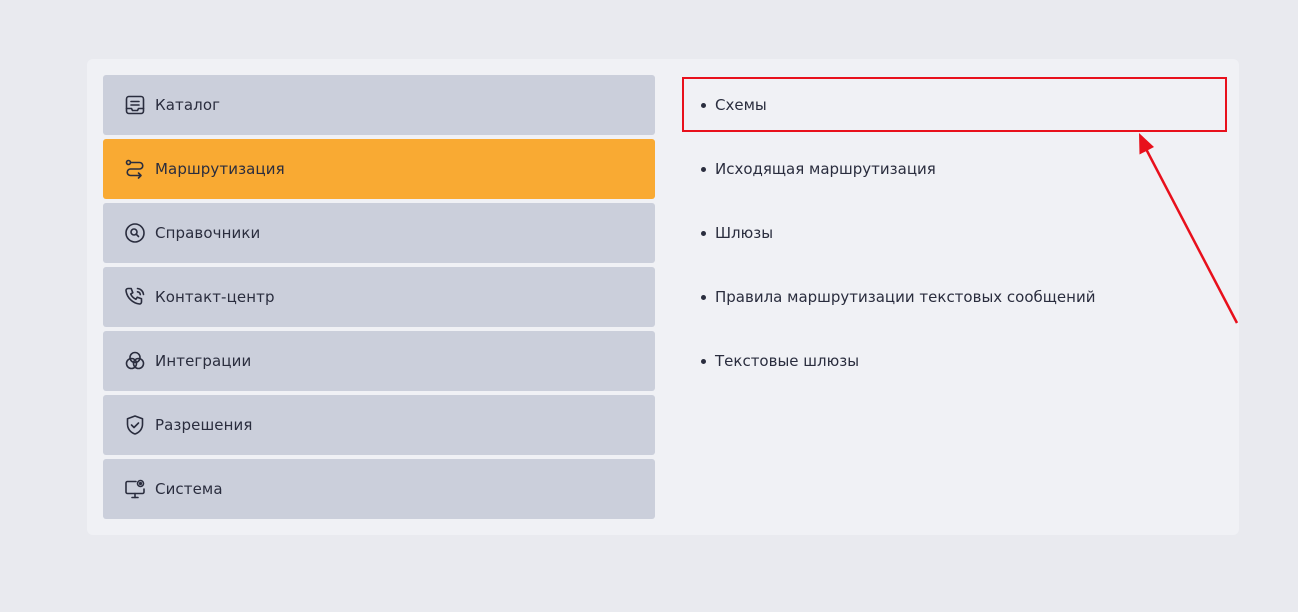 This screenshot has height=612, width=1298. I want to click on phone-icon, so click(135, 297).